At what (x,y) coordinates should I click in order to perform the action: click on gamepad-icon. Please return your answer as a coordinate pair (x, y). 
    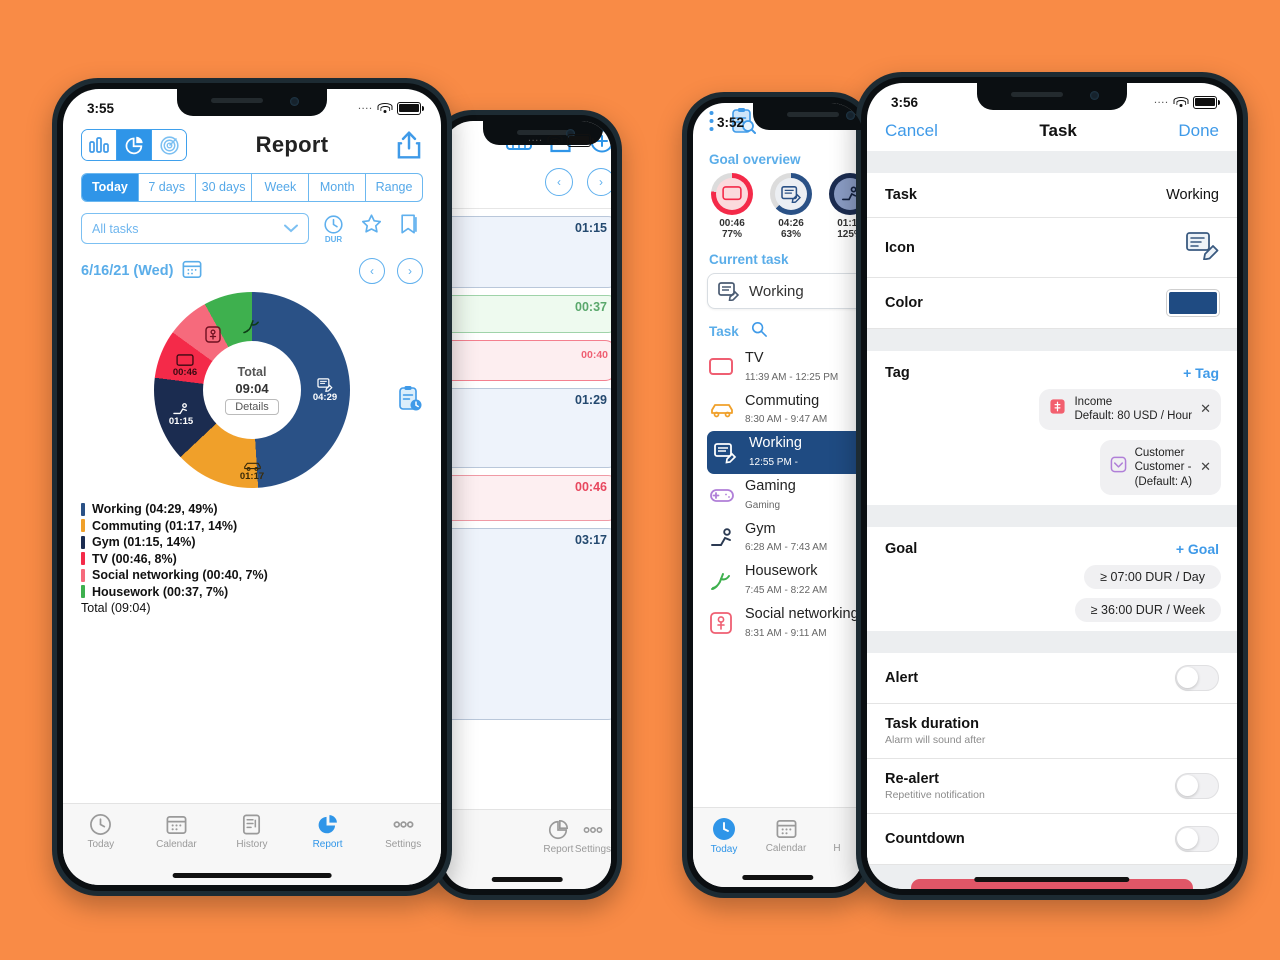
    Looking at the image, I should click on (722, 496).